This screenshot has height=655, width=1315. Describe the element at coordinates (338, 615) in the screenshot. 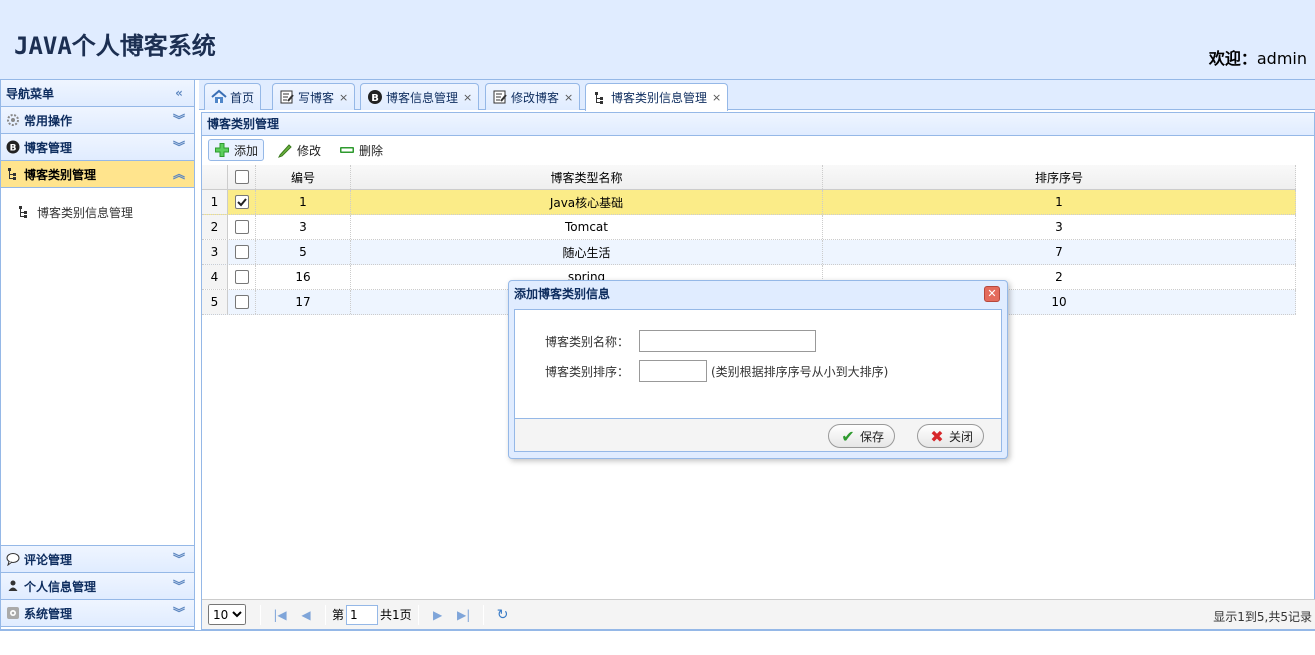

I see `page-prefix: 第` at that location.